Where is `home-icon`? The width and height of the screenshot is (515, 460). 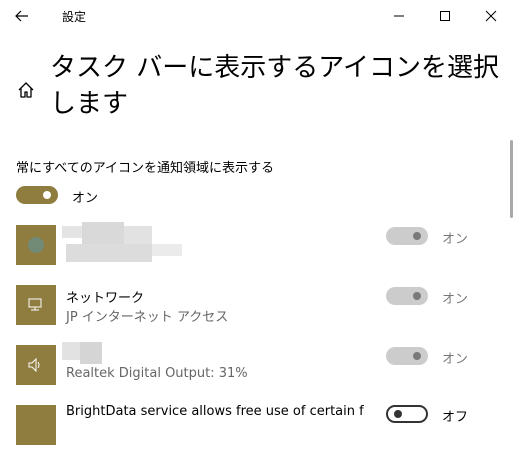
home-icon is located at coordinates (26, 90).